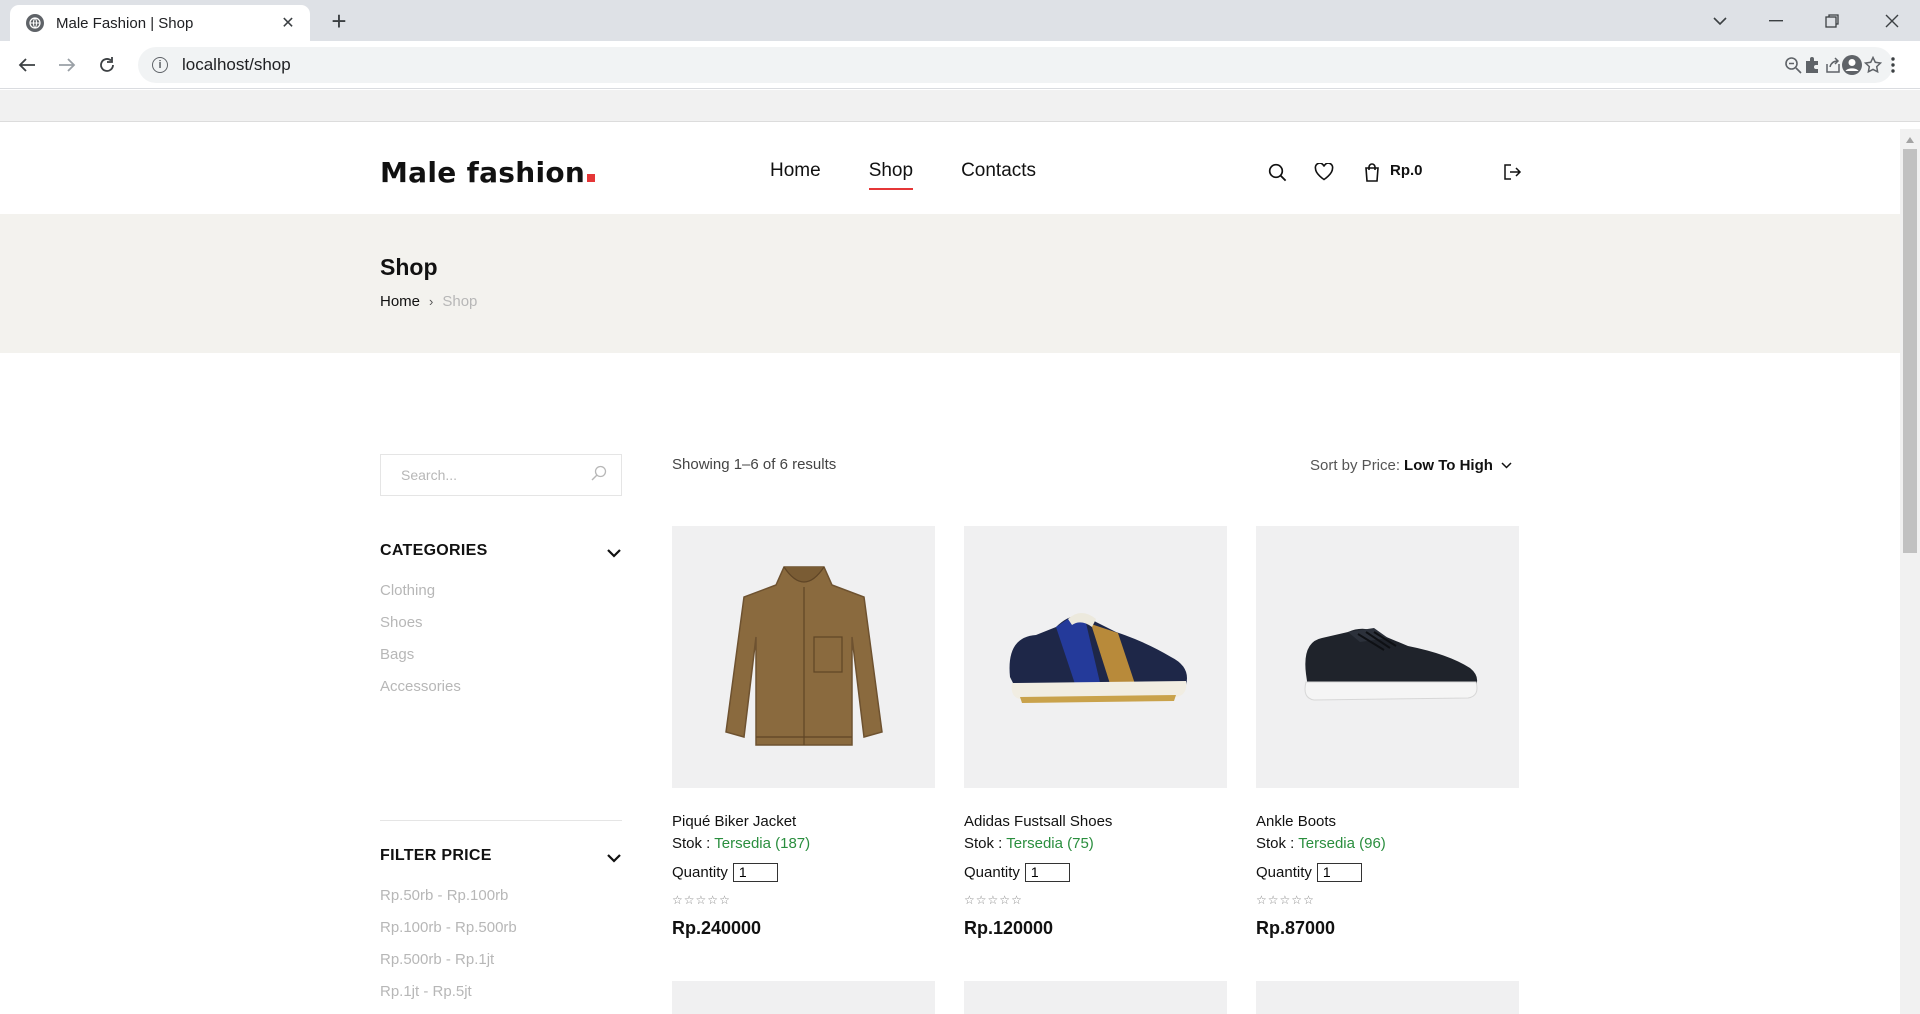  I want to click on scroll-up-arrow-icon, so click(1910, 140).